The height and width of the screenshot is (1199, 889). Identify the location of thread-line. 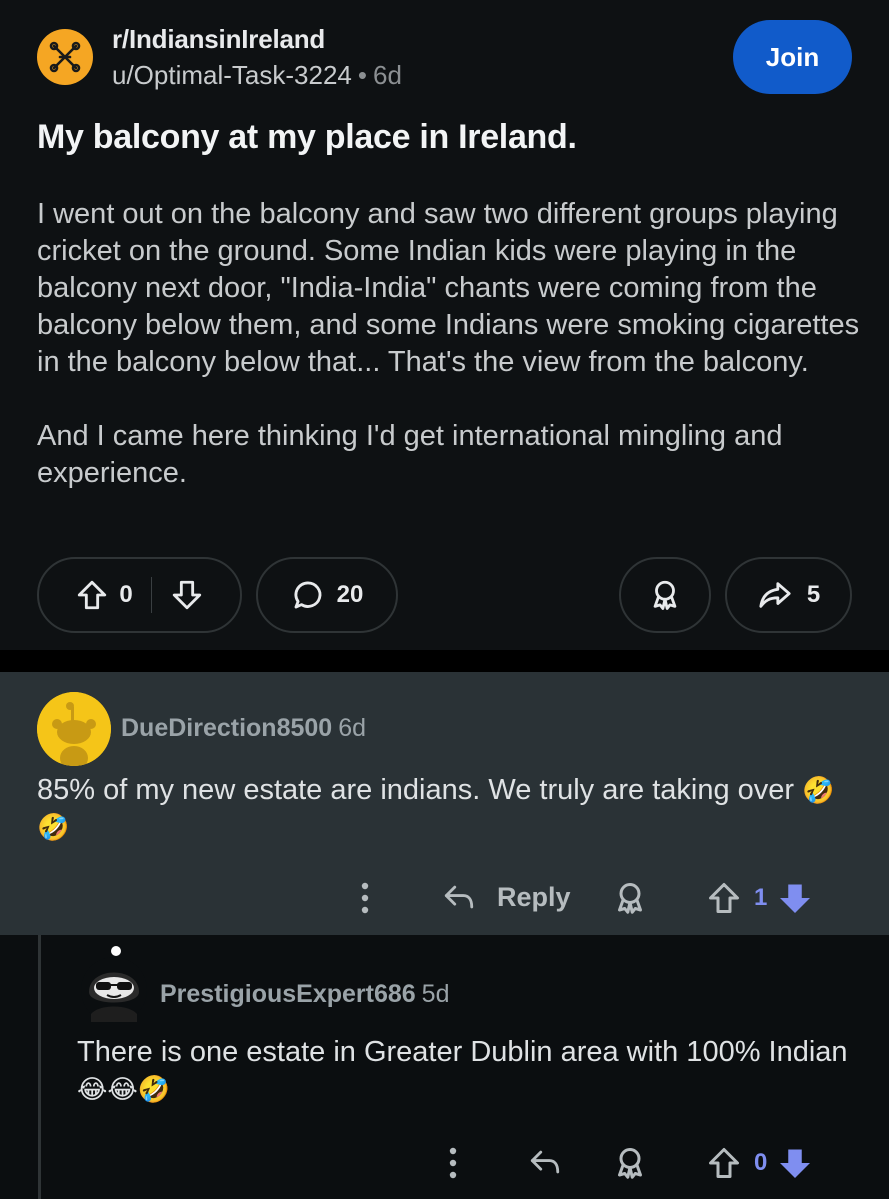
(39, 1067).